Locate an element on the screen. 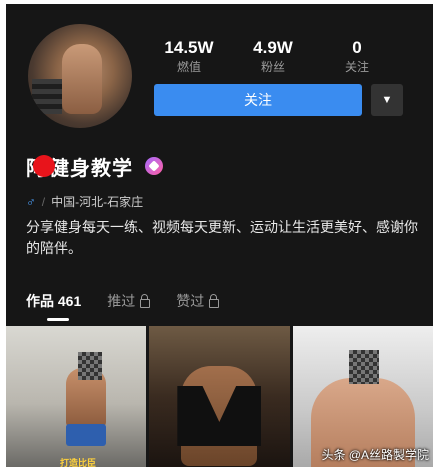 This screenshot has height=471, width=441. more-options-button: ▼ is located at coordinates (387, 100).